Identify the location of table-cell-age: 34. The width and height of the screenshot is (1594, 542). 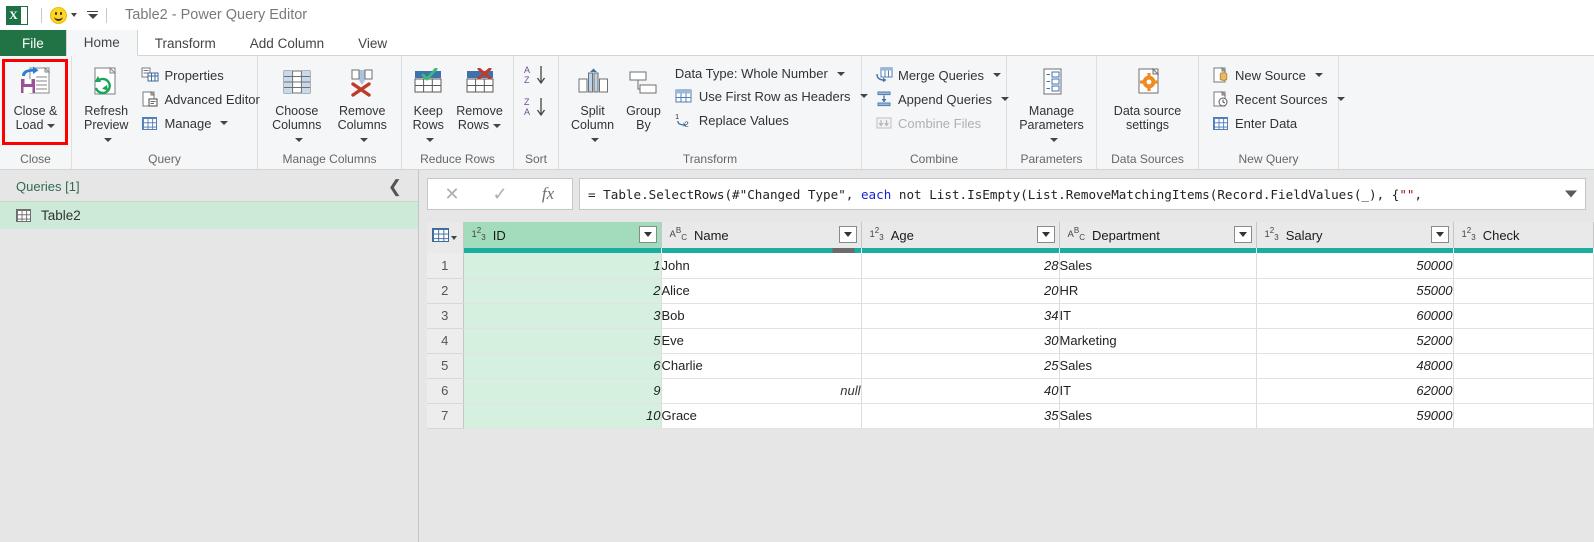
(960, 316).